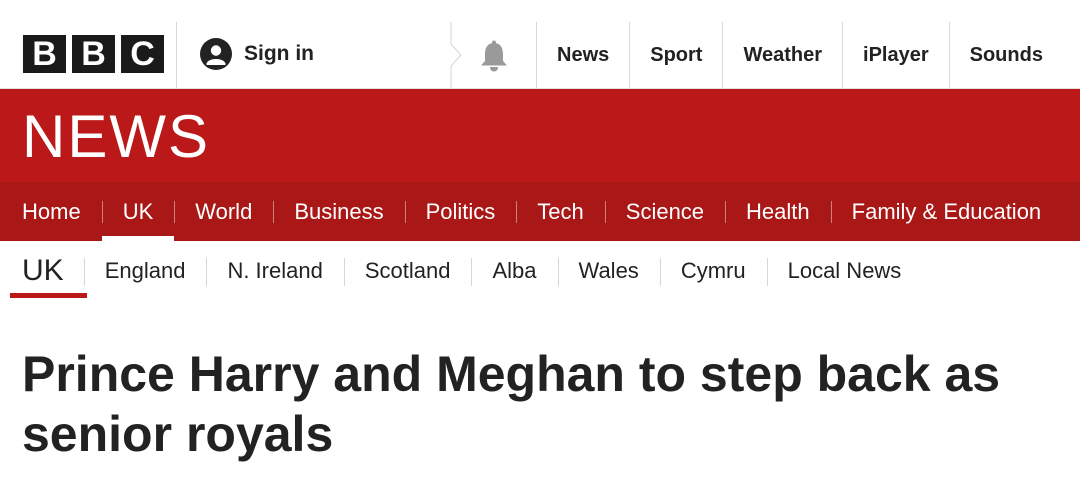  I want to click on section-nav-politics: Politics, so click(460, 211).